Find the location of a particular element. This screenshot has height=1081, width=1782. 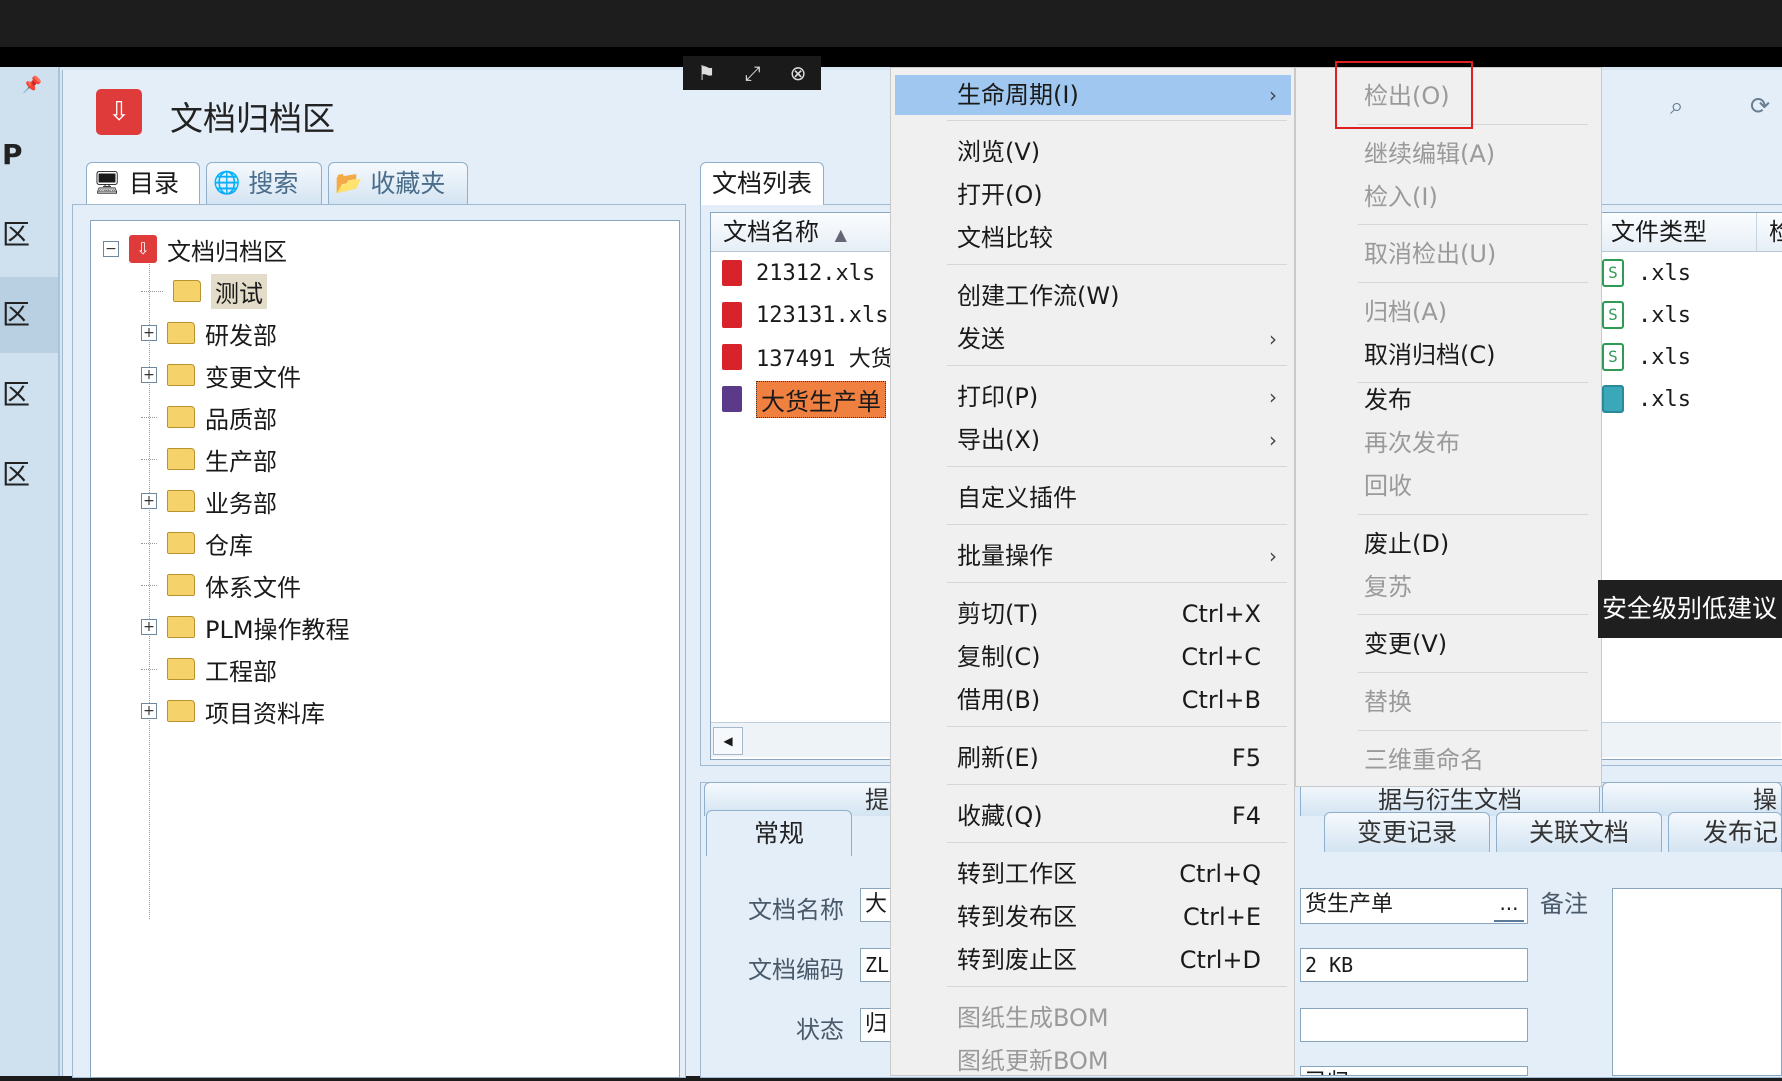

tab-favorites: 📂 收藏夹 is located at coordinates (398, 183).